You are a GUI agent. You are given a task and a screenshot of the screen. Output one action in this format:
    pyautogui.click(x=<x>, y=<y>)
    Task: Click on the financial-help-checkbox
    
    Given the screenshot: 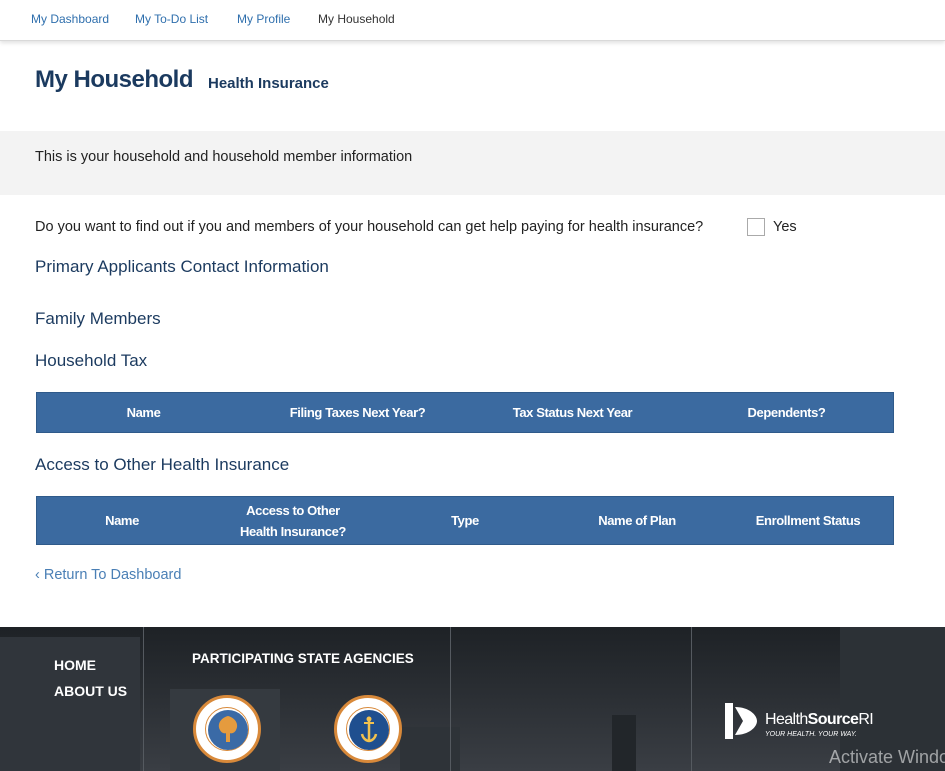 What is the action you would take?
    pyautogui.click(x=756, y=227)
    